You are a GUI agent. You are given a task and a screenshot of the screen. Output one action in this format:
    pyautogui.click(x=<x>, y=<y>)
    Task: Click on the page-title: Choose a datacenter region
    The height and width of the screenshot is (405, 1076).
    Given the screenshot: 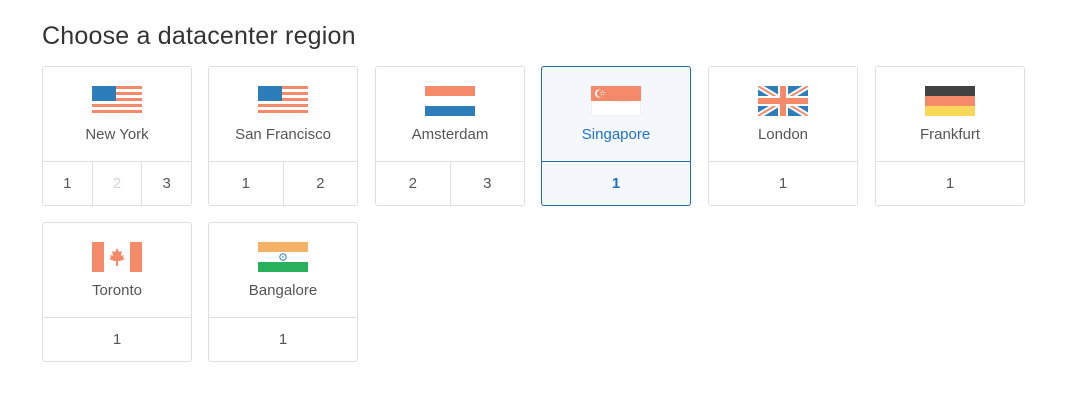 What is the action you would take?
    pyautogui.click(x=199, y=36)
    